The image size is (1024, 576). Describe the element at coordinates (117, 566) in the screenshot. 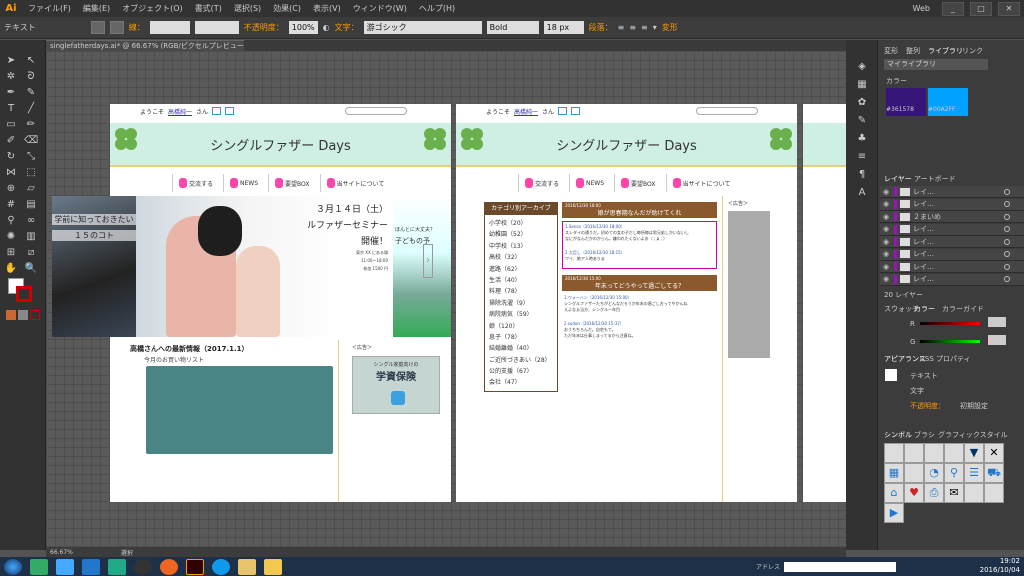

I see `taskbar-app3-icon` at that location.